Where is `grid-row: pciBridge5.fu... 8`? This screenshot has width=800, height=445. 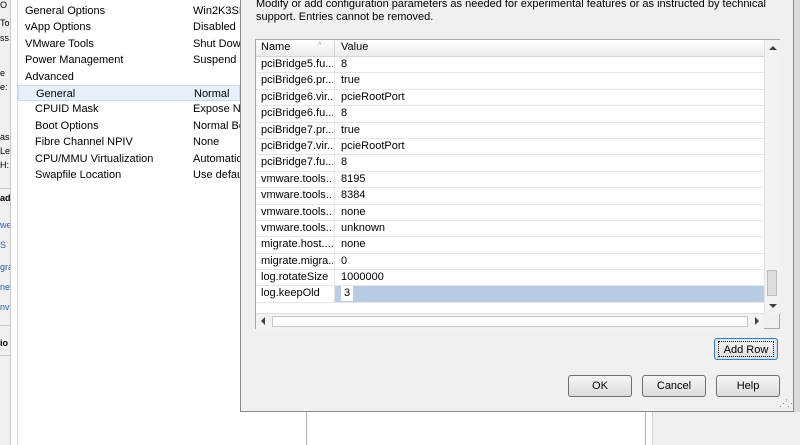
grid-row: pciBridge5.fu... 8 is located at coordinates (510, 65).